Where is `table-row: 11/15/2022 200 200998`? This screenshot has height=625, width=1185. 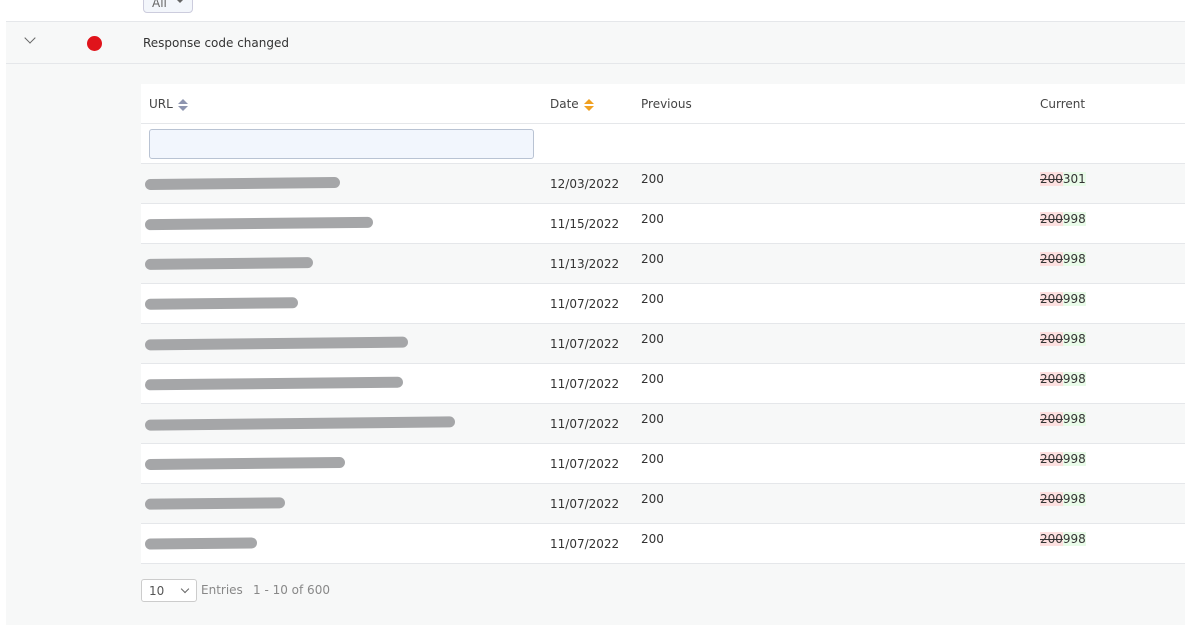 table-row: 11/15/2022 200 200998 is located at coordinates (663, 224).